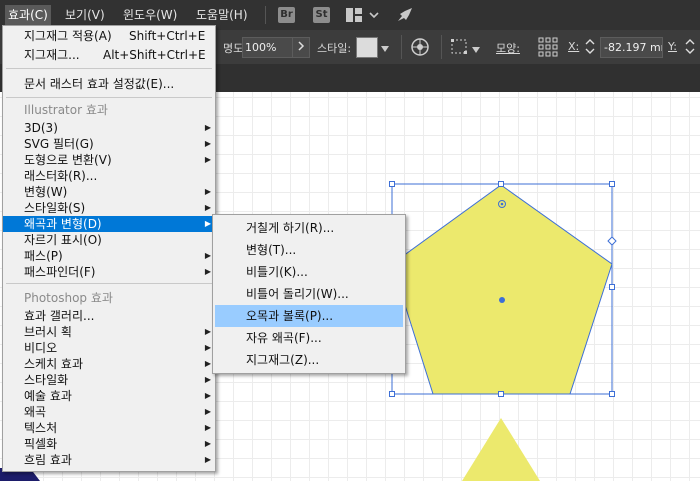 Image resolution: width=700 pixels, height=481 pixels. Describe the element at coordinates (109, 144) in the screenshot. I see `illustrator-effect-item-2: SVG 필터(G) ▶` at that location.